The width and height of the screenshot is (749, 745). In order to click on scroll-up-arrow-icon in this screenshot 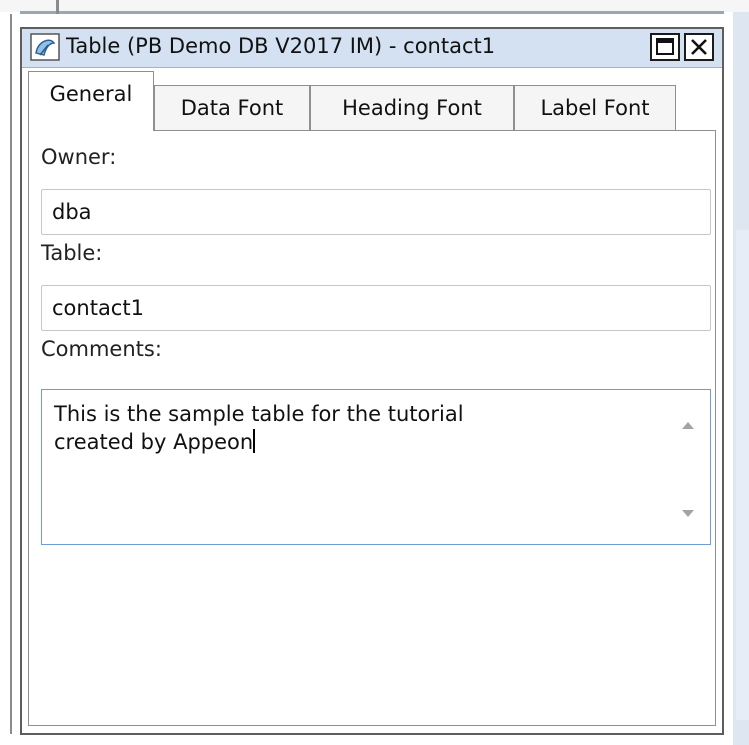, I will do `click(688, 425)`.